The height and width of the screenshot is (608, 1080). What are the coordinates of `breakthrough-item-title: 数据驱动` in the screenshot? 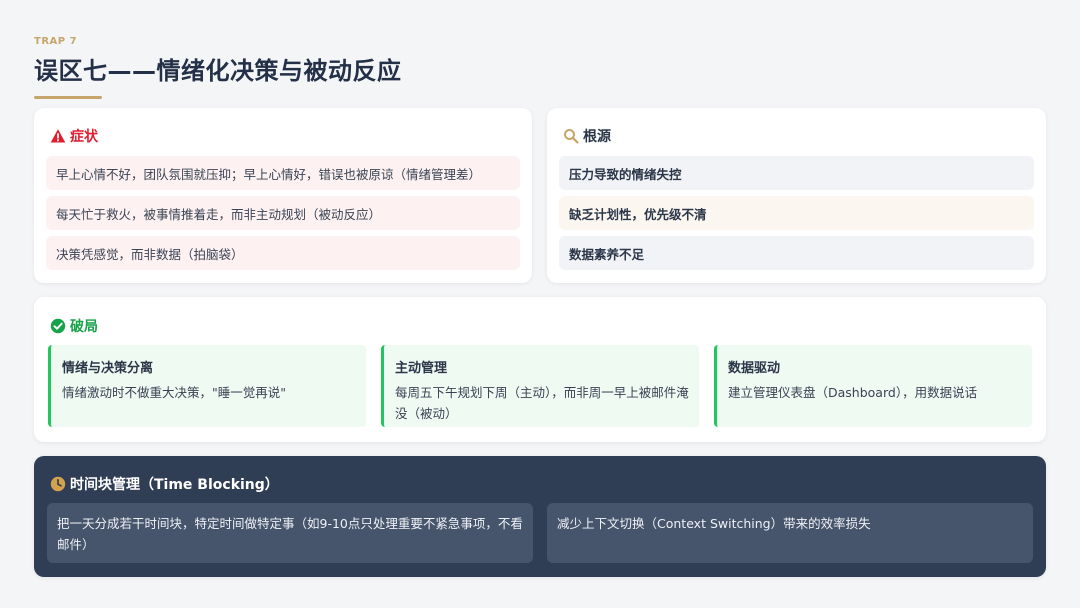 It's located at (754, 368).